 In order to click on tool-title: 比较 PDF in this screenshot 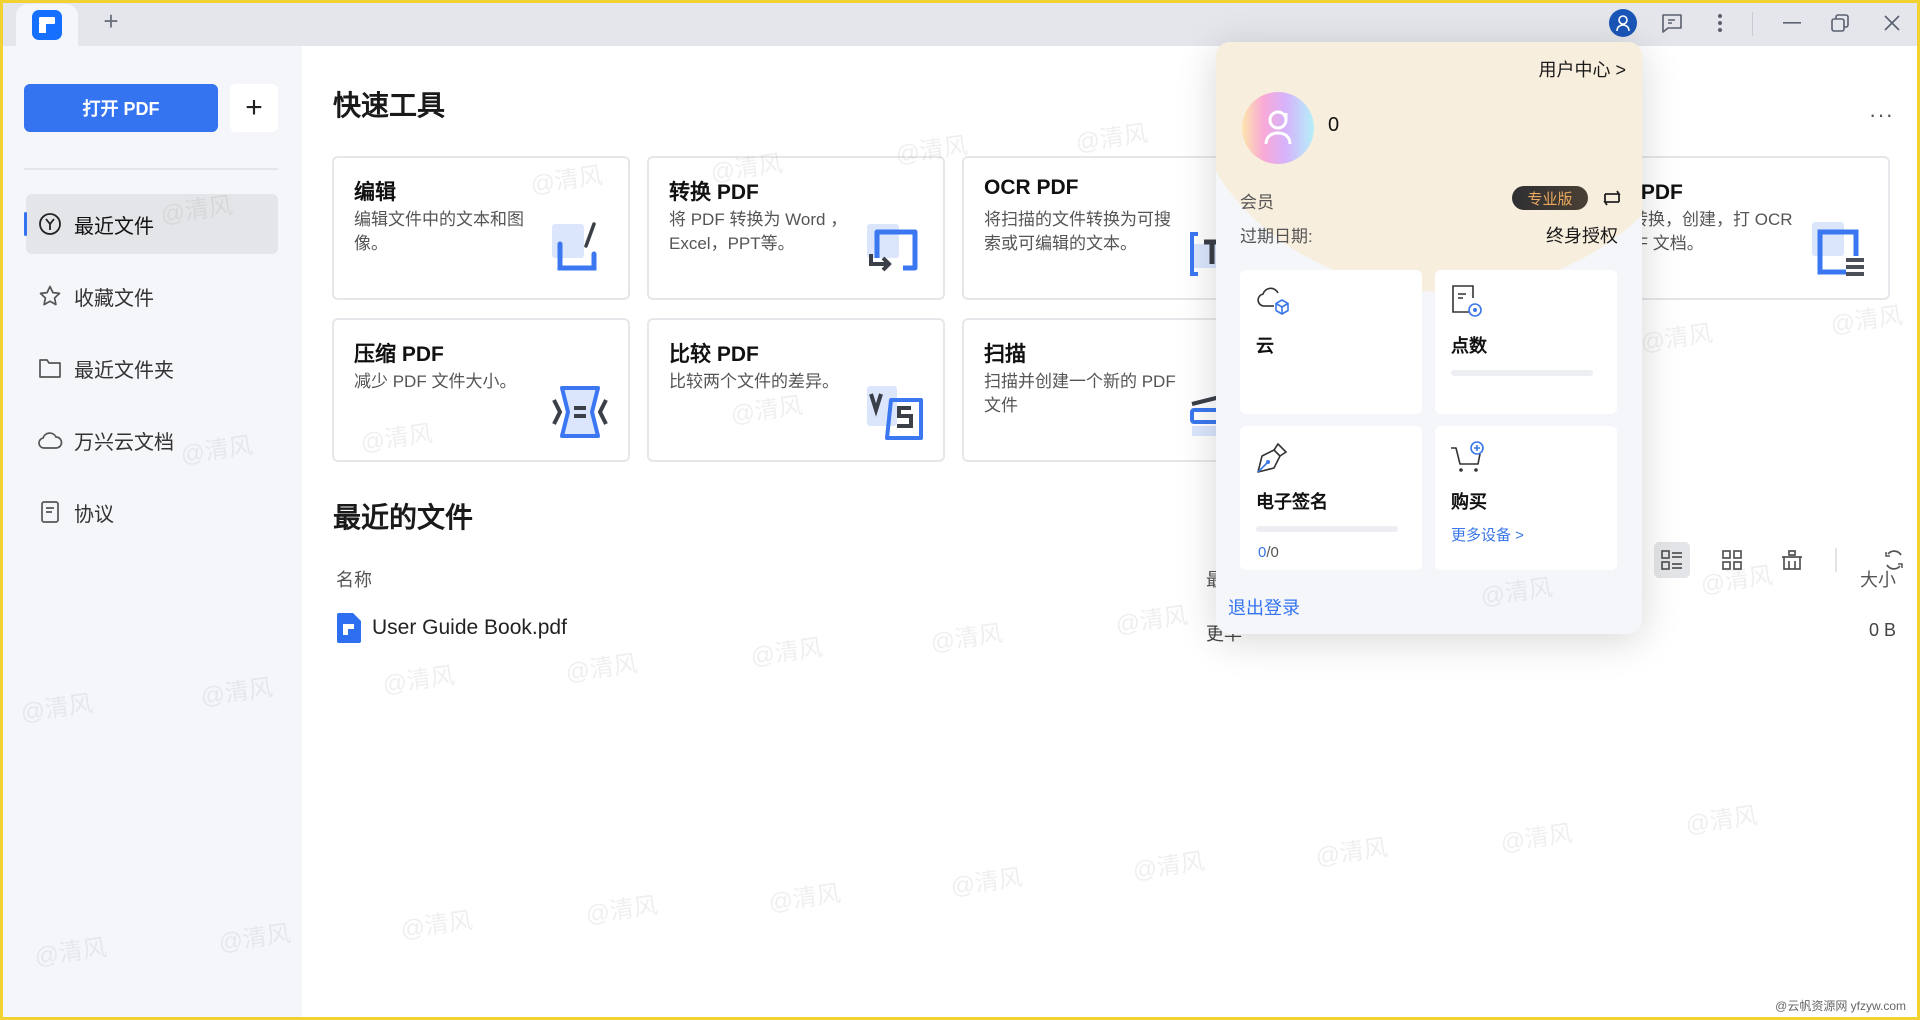, I will do `click(714, 354)`.